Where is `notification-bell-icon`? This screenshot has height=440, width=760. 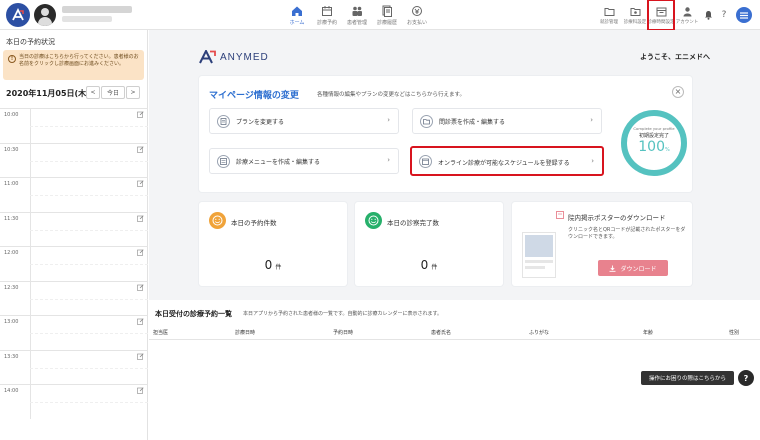 notification-bell-icon is located at coordinates (708, 15).